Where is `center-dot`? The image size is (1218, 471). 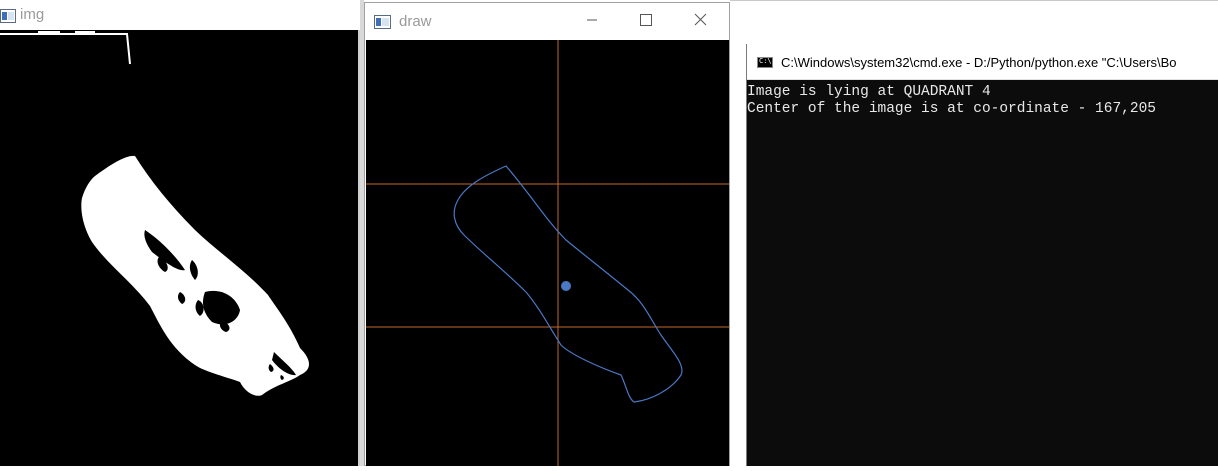 center-dot is located at coordinates (566, 286).